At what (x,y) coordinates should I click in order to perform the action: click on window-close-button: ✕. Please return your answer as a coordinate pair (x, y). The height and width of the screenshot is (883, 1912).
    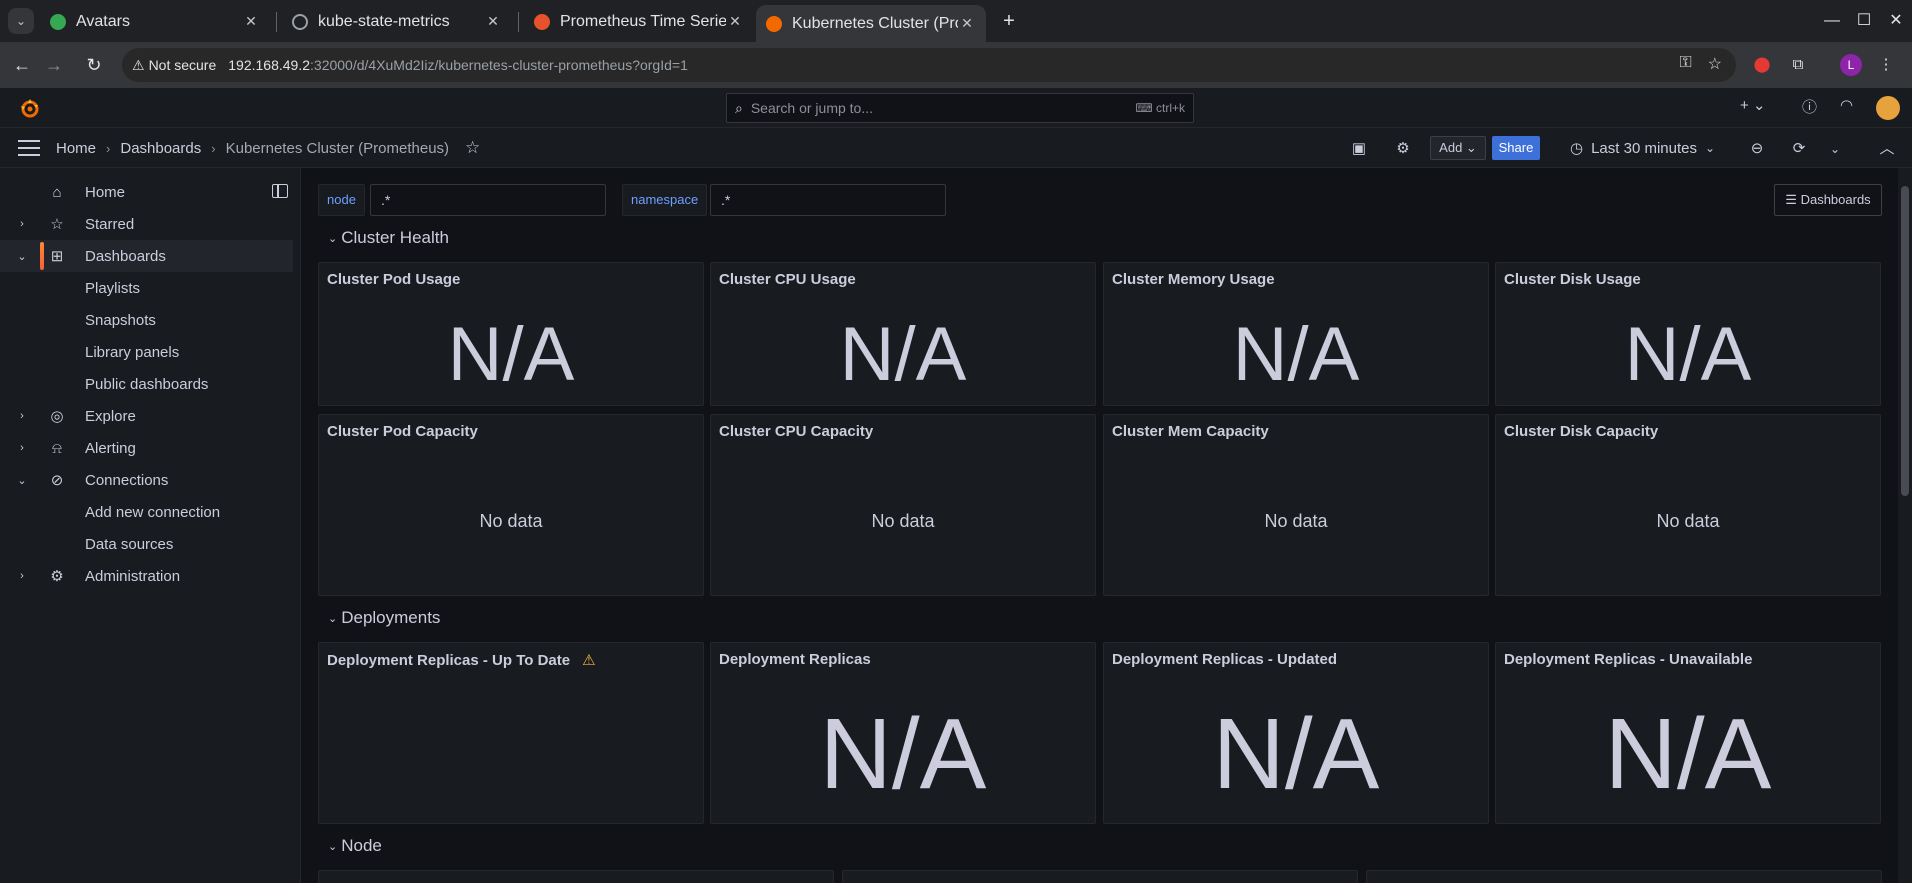
    Looking at the image, I should click on (1894, 21).